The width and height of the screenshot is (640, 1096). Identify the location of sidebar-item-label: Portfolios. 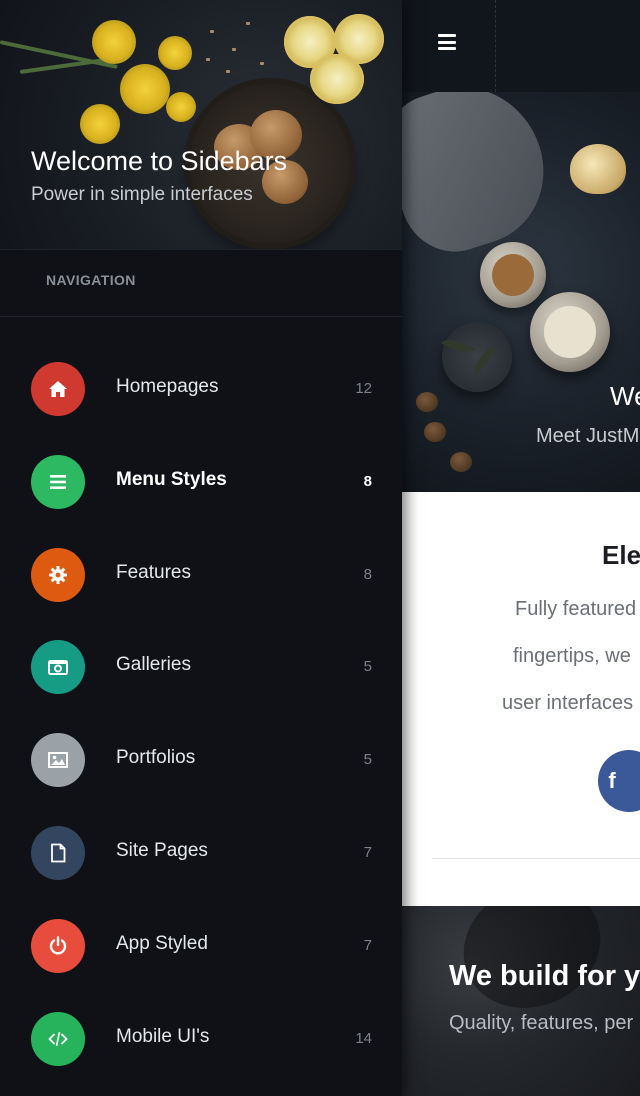
(156, 758).